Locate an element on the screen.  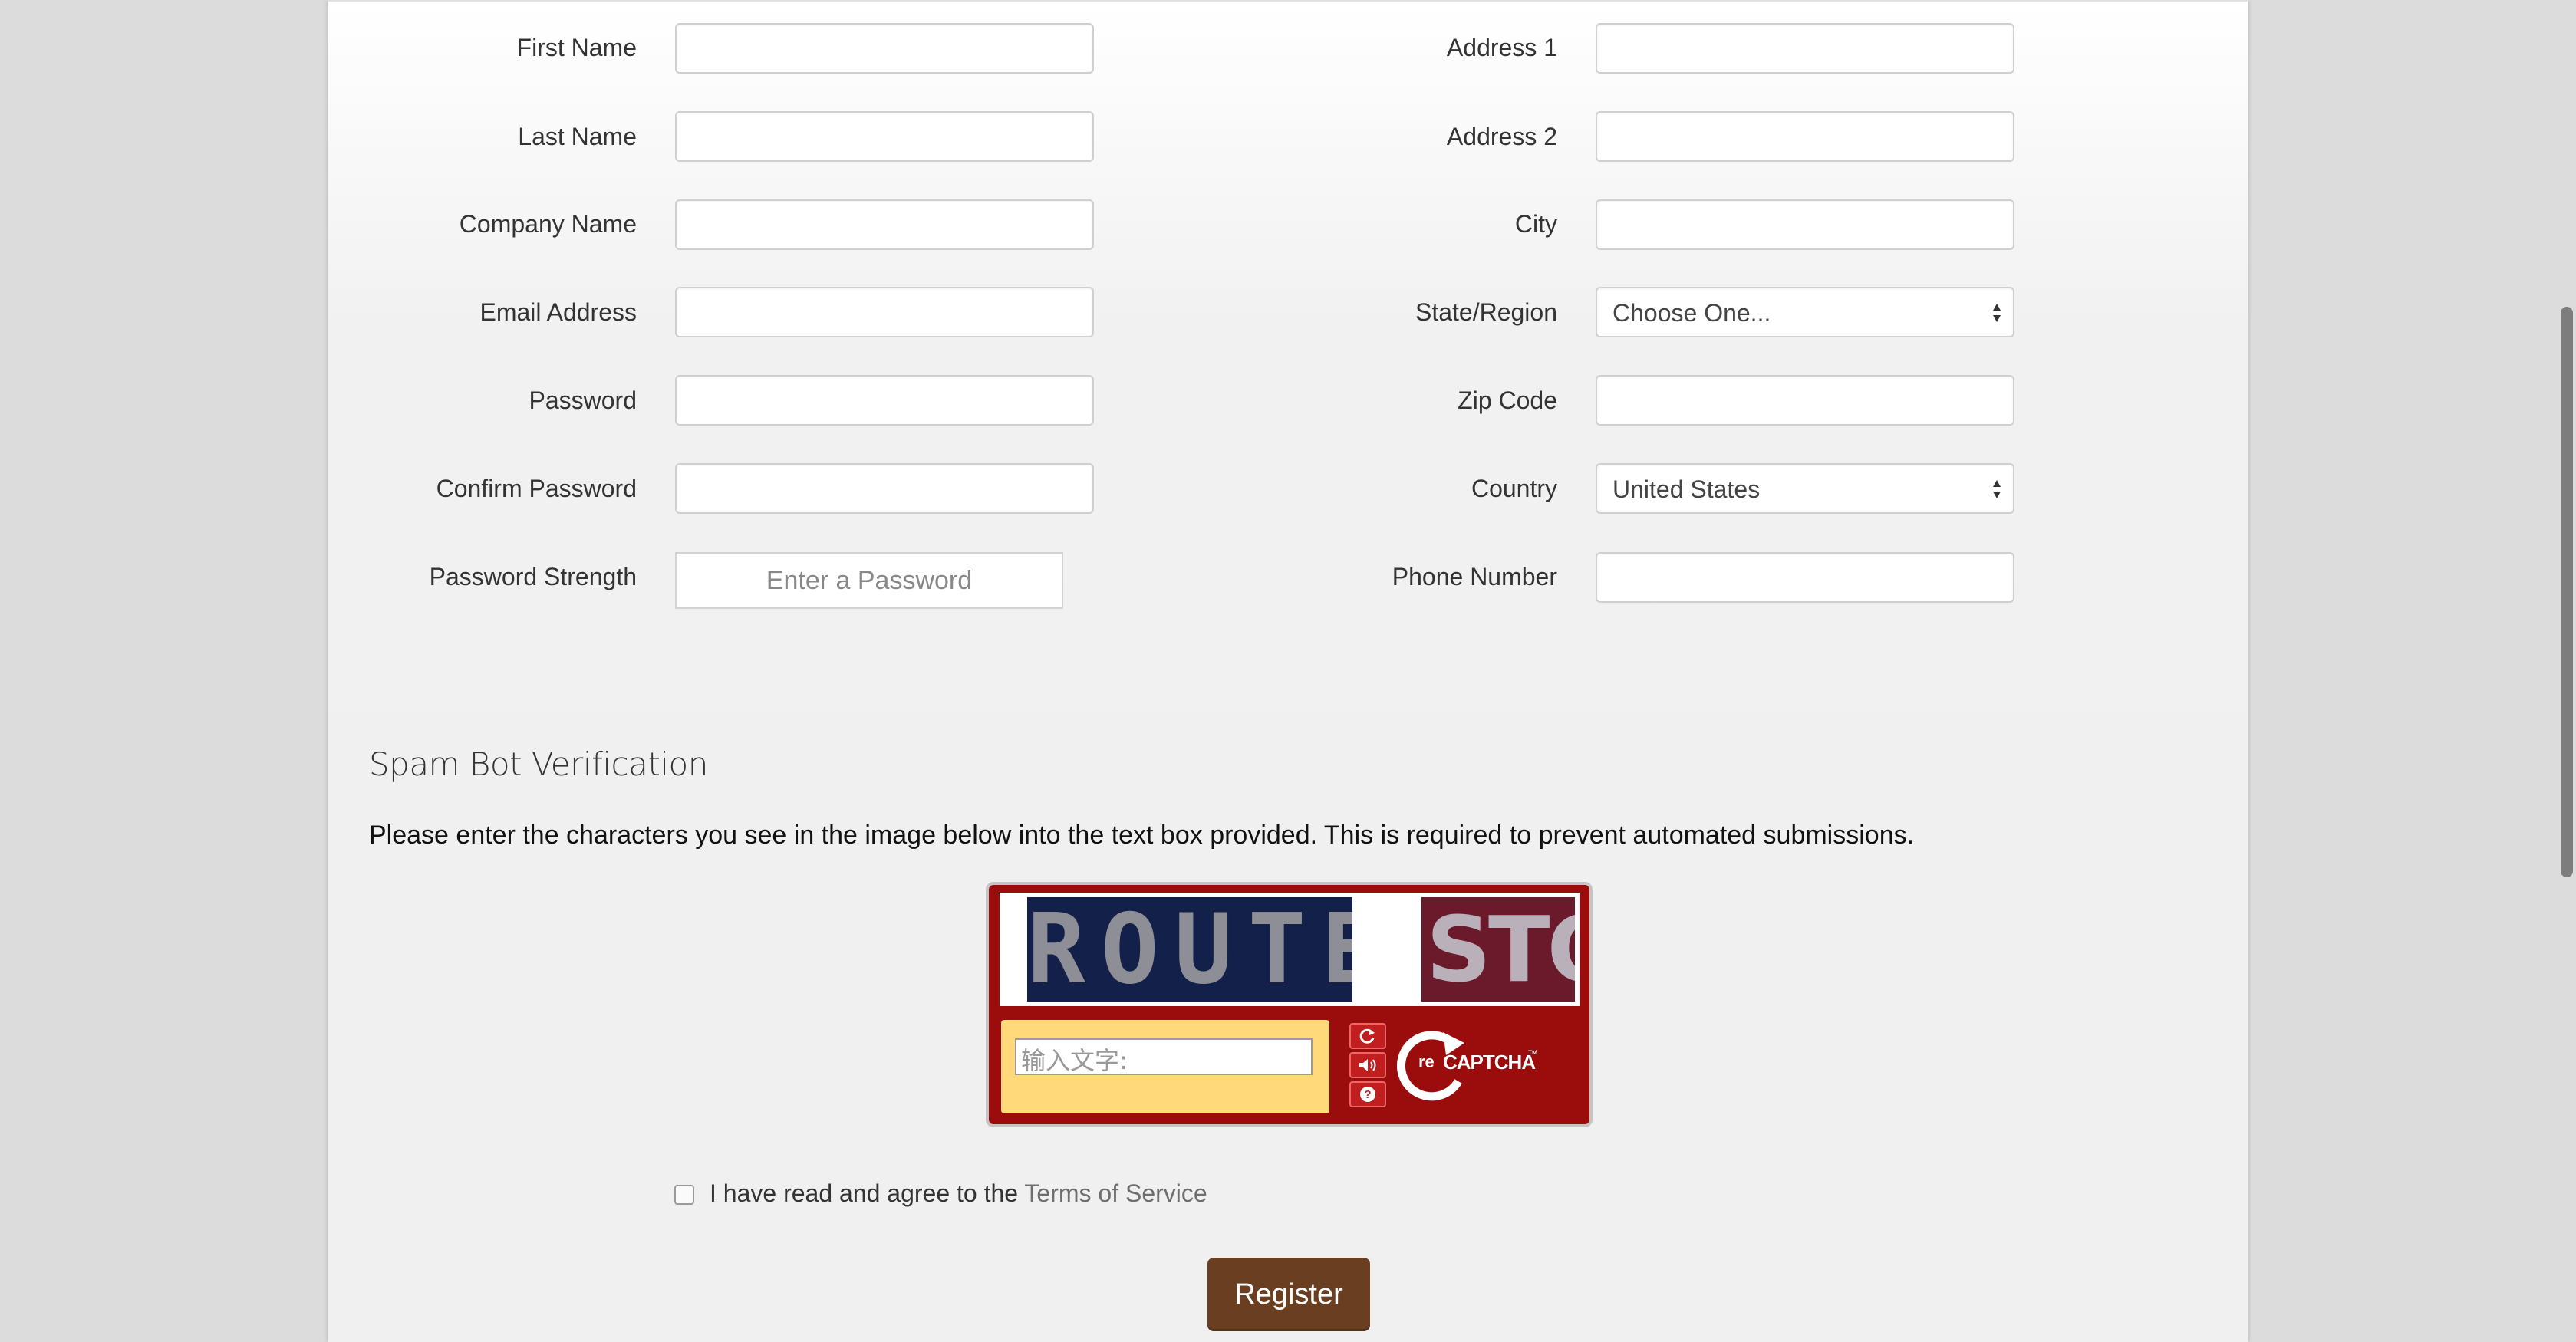
captcha-audio-button is located at coordinates (1367, 1065).